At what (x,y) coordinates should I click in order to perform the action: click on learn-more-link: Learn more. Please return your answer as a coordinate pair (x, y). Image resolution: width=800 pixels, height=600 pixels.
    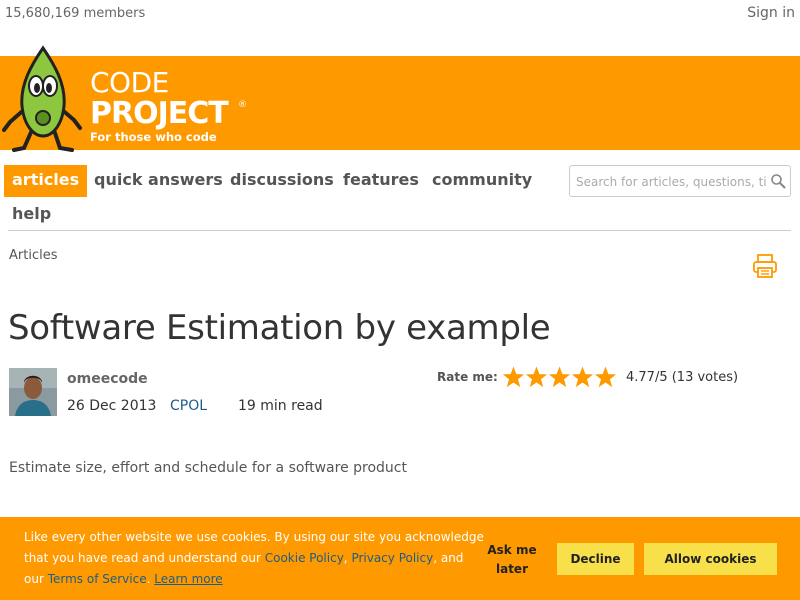
    Looking at the image, I should click on (188, 579).